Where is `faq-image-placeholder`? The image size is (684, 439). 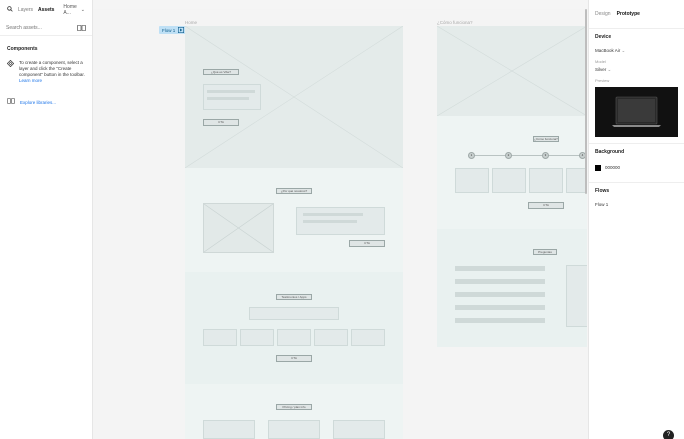
faq-image-placeholder is located at coordinates (576, 296).